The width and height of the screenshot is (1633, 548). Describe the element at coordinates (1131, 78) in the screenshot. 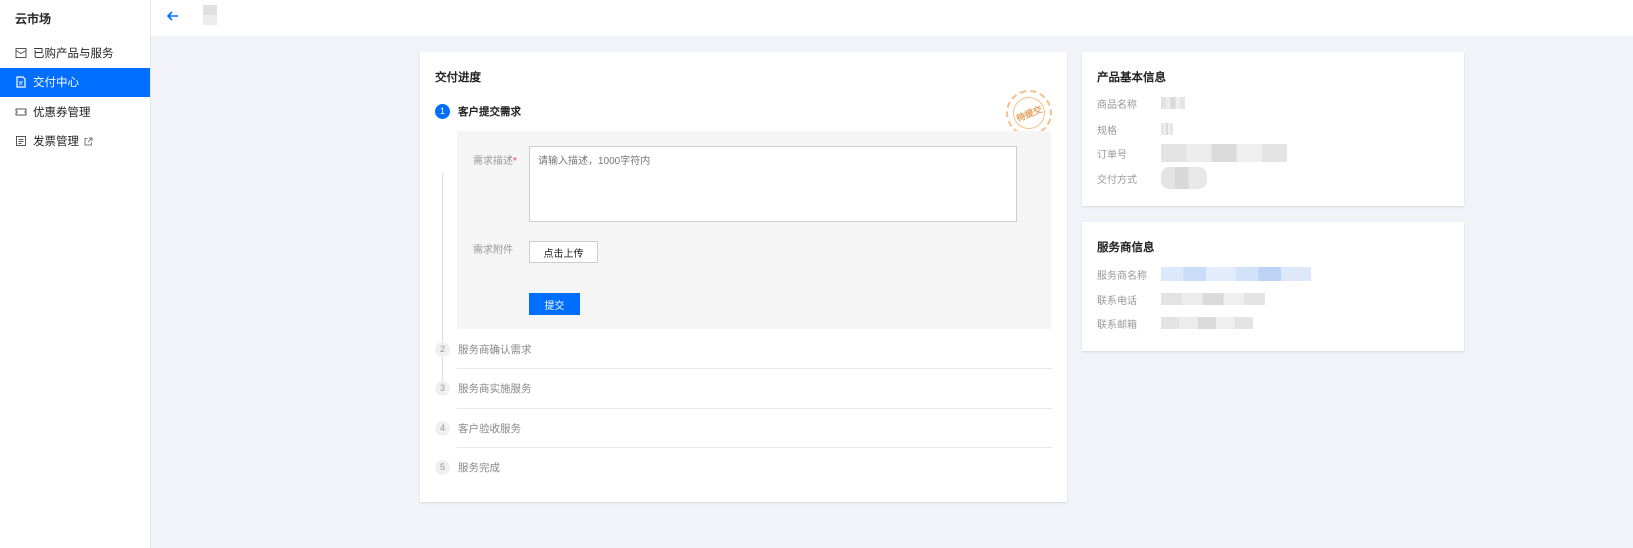

I see `product-info-title: 产品基本信息` at that location.